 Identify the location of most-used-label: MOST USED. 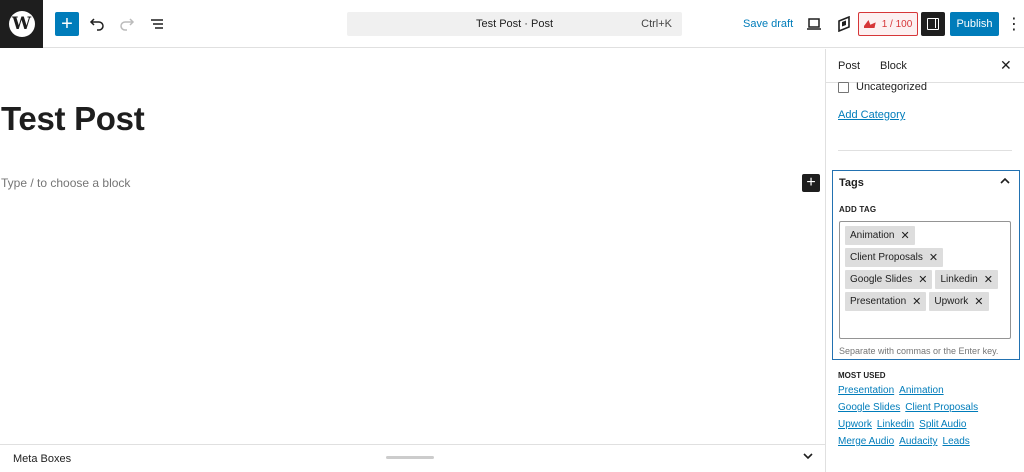
(862, 375).